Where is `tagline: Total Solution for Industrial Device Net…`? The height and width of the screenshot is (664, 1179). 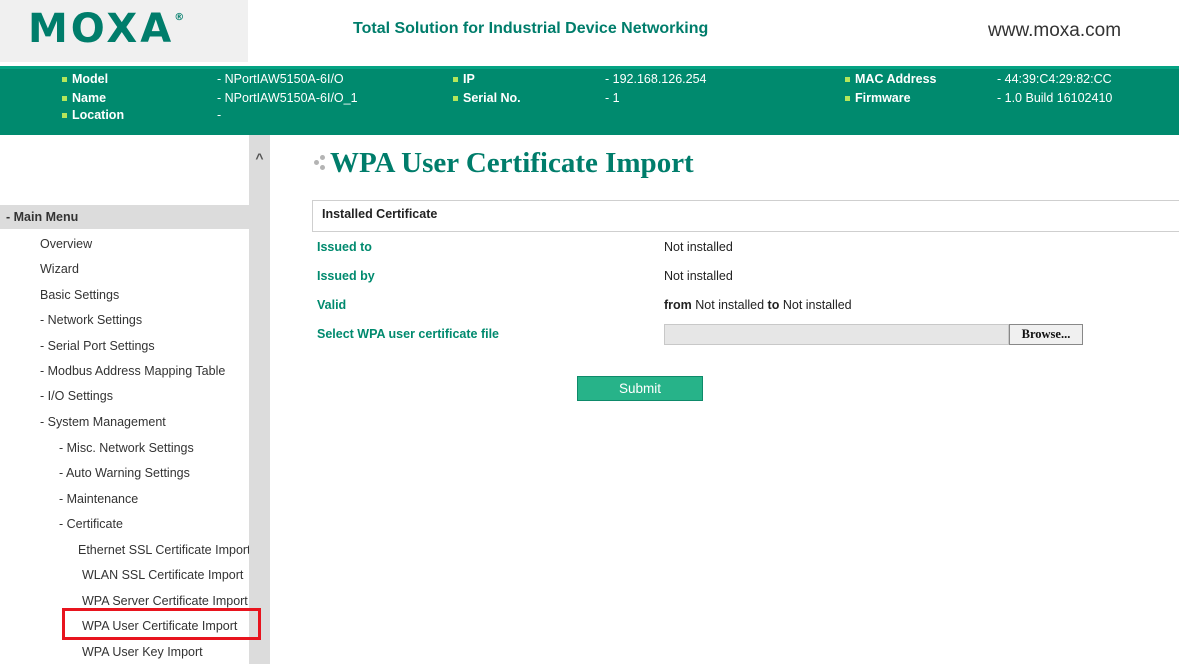
tagline: Total Solution for Industrial Device Net… is located at coordinates (531, 28).